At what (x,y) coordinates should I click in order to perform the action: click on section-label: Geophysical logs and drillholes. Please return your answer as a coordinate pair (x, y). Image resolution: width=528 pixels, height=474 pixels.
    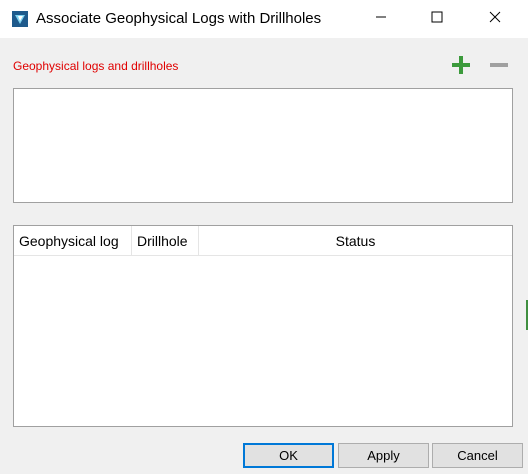
    Looking at the image, I should click on (96, 66).